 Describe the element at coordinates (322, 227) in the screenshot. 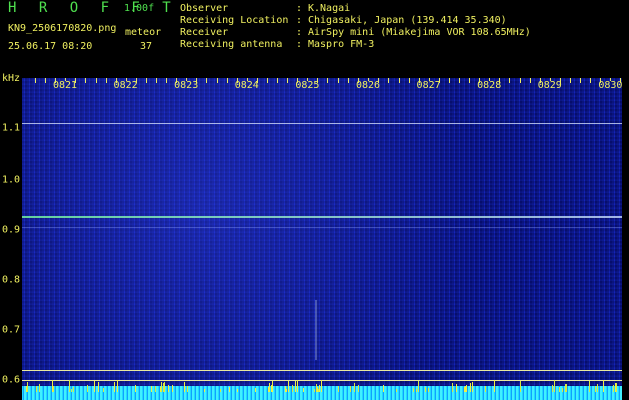

I see `echo-line` at that location.